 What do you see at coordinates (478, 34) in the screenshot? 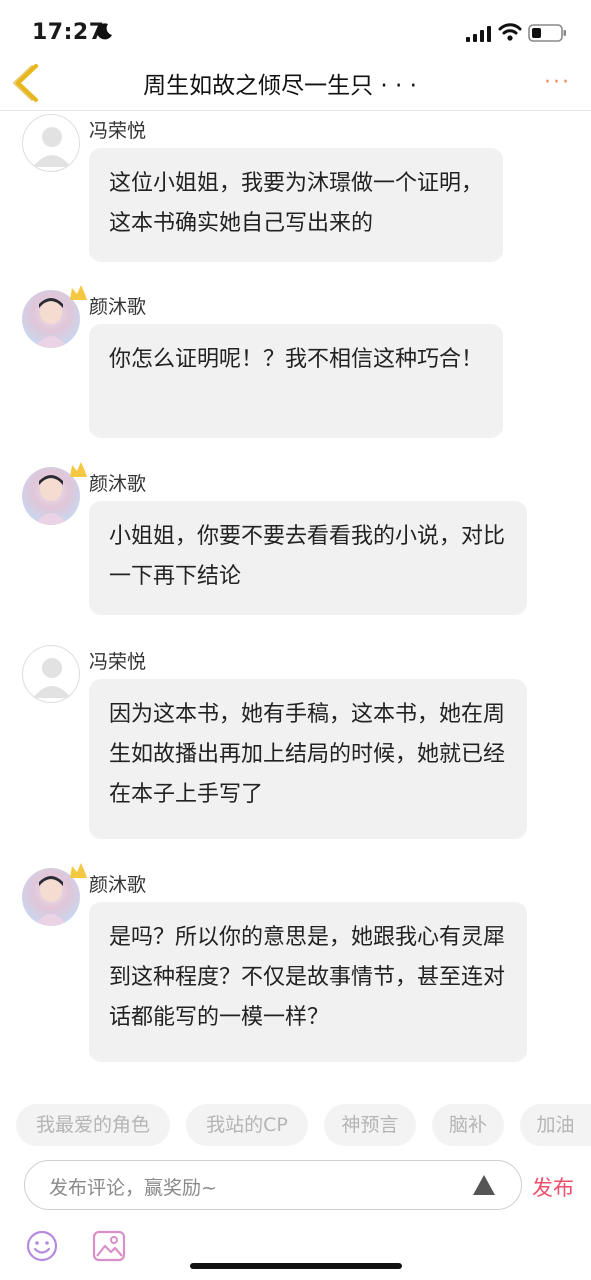
I see `signal-icon` at bounding box center [478, 34].